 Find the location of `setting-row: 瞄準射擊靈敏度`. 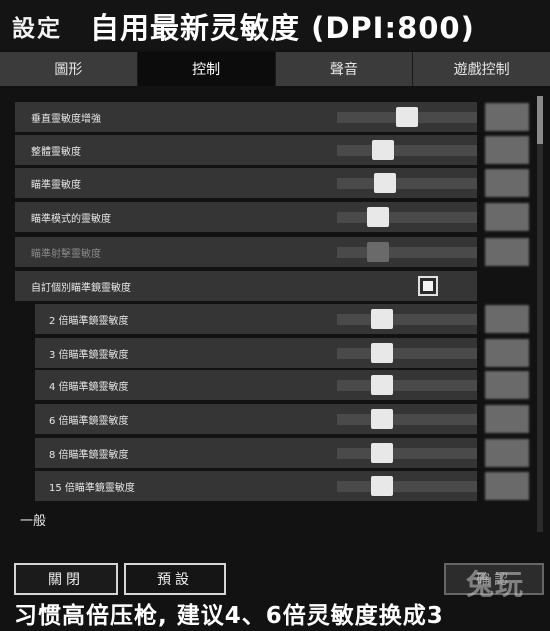

setting-row: 瞄準射擊靈敏度 is located at coordinates (272, 252).